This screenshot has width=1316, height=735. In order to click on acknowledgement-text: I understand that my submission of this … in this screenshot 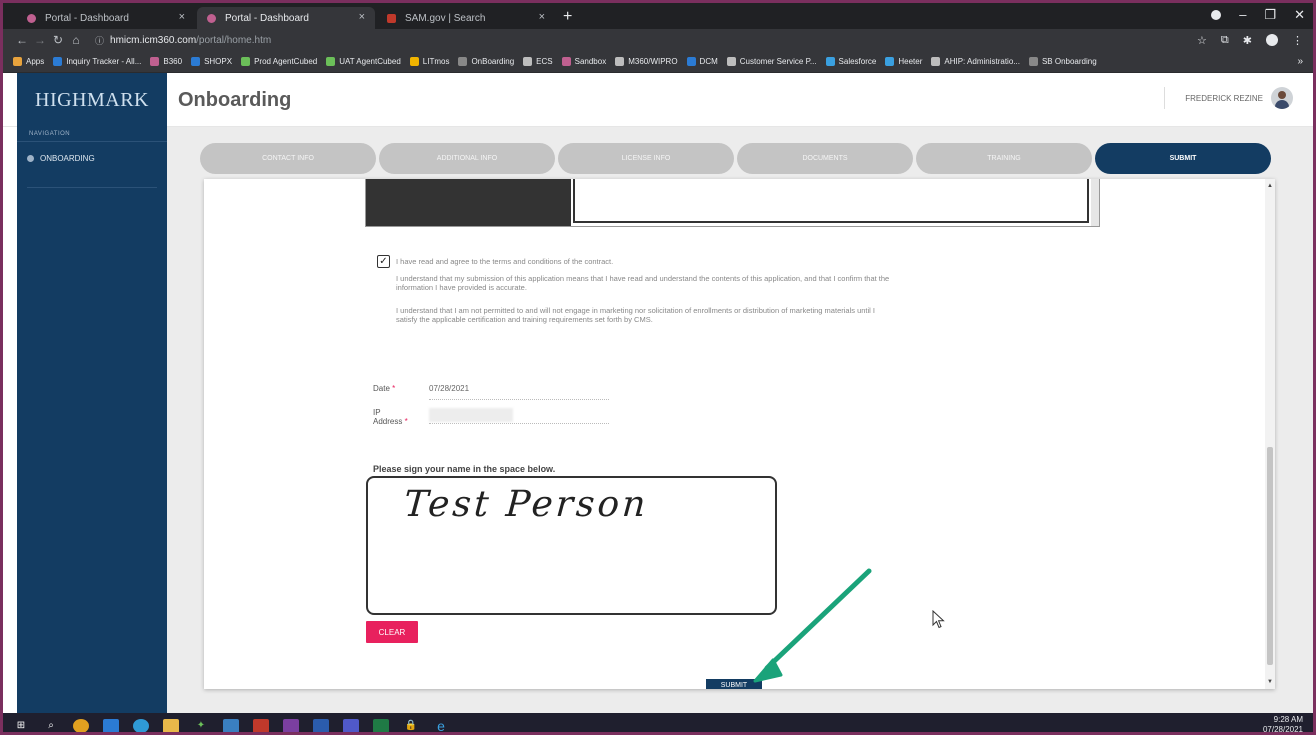, I will do `click(643, 283)`.